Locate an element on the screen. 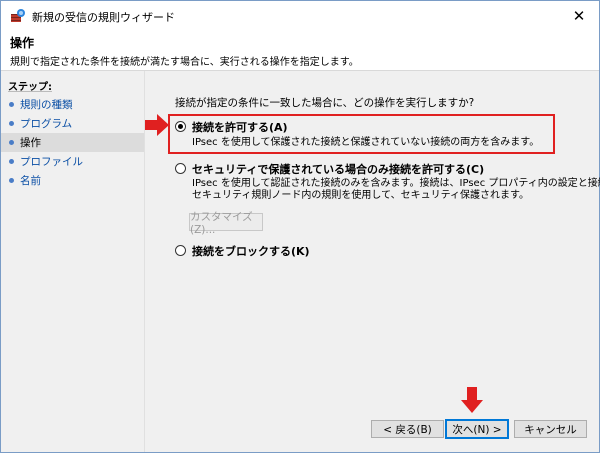 The width and height of the screenshot is (600, 453). allow-secure-radio is located at coordinates (180, 168).